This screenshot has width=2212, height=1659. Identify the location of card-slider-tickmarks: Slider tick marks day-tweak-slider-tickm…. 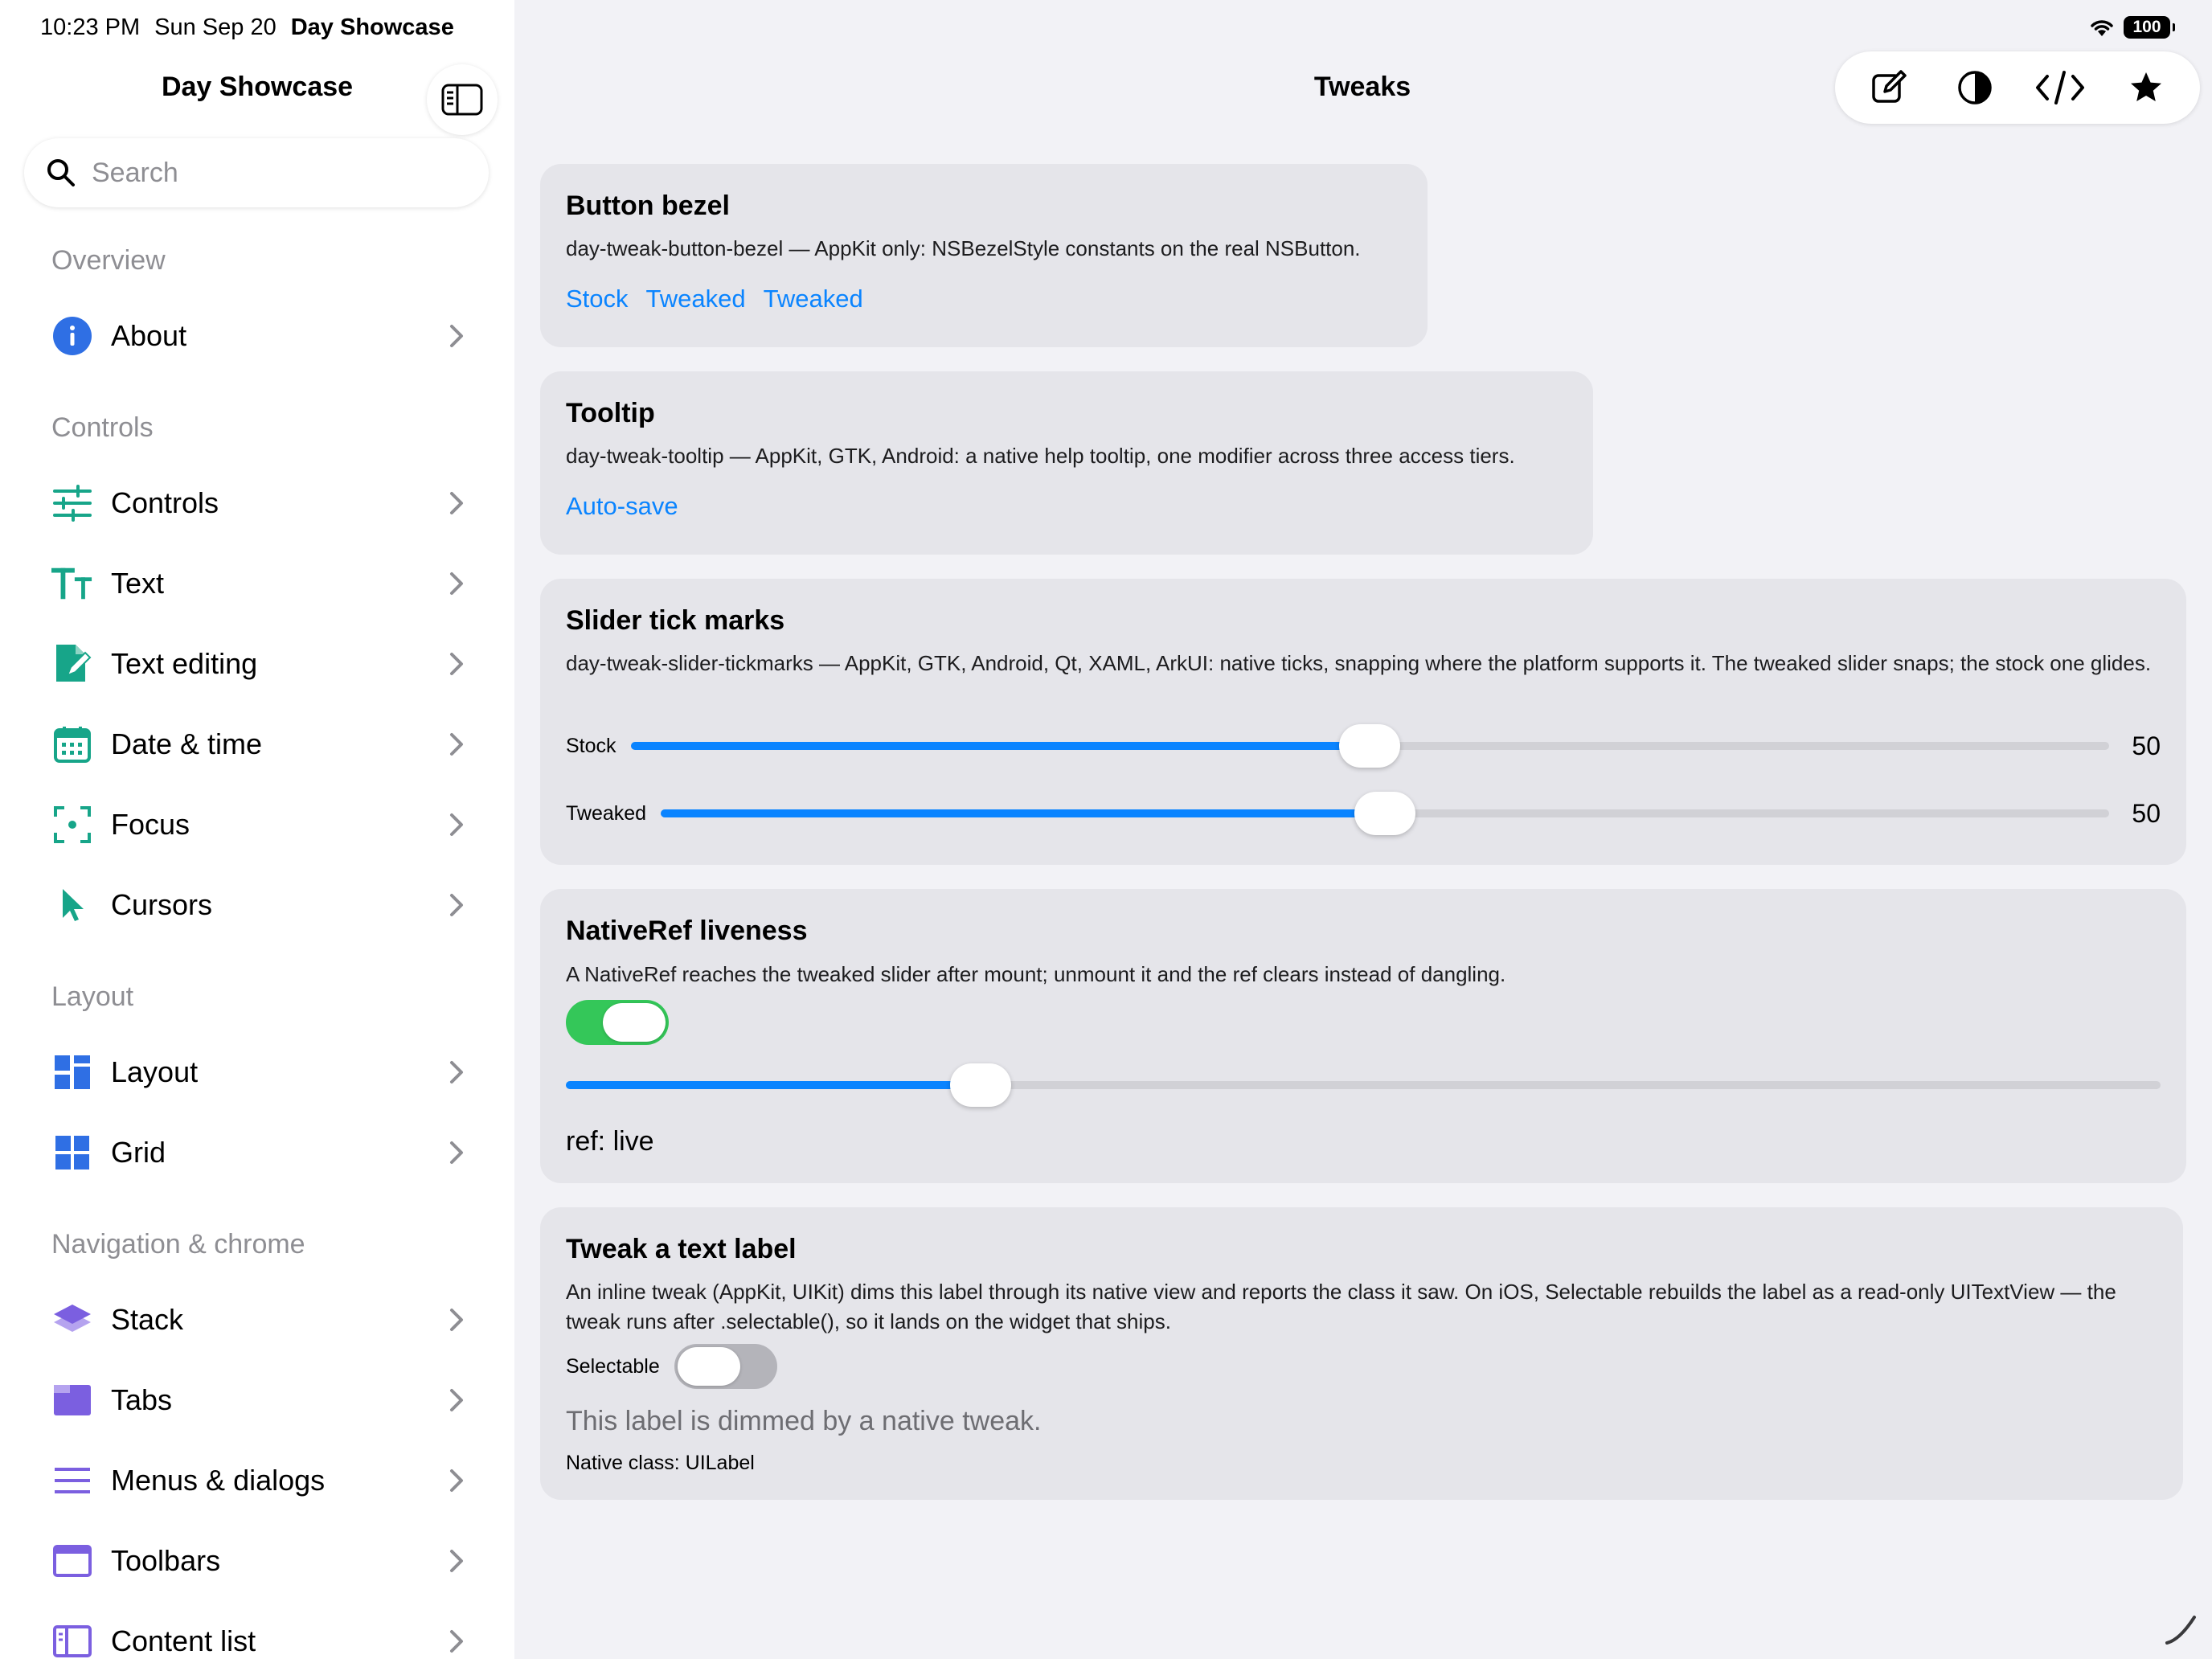
(1363, 722).